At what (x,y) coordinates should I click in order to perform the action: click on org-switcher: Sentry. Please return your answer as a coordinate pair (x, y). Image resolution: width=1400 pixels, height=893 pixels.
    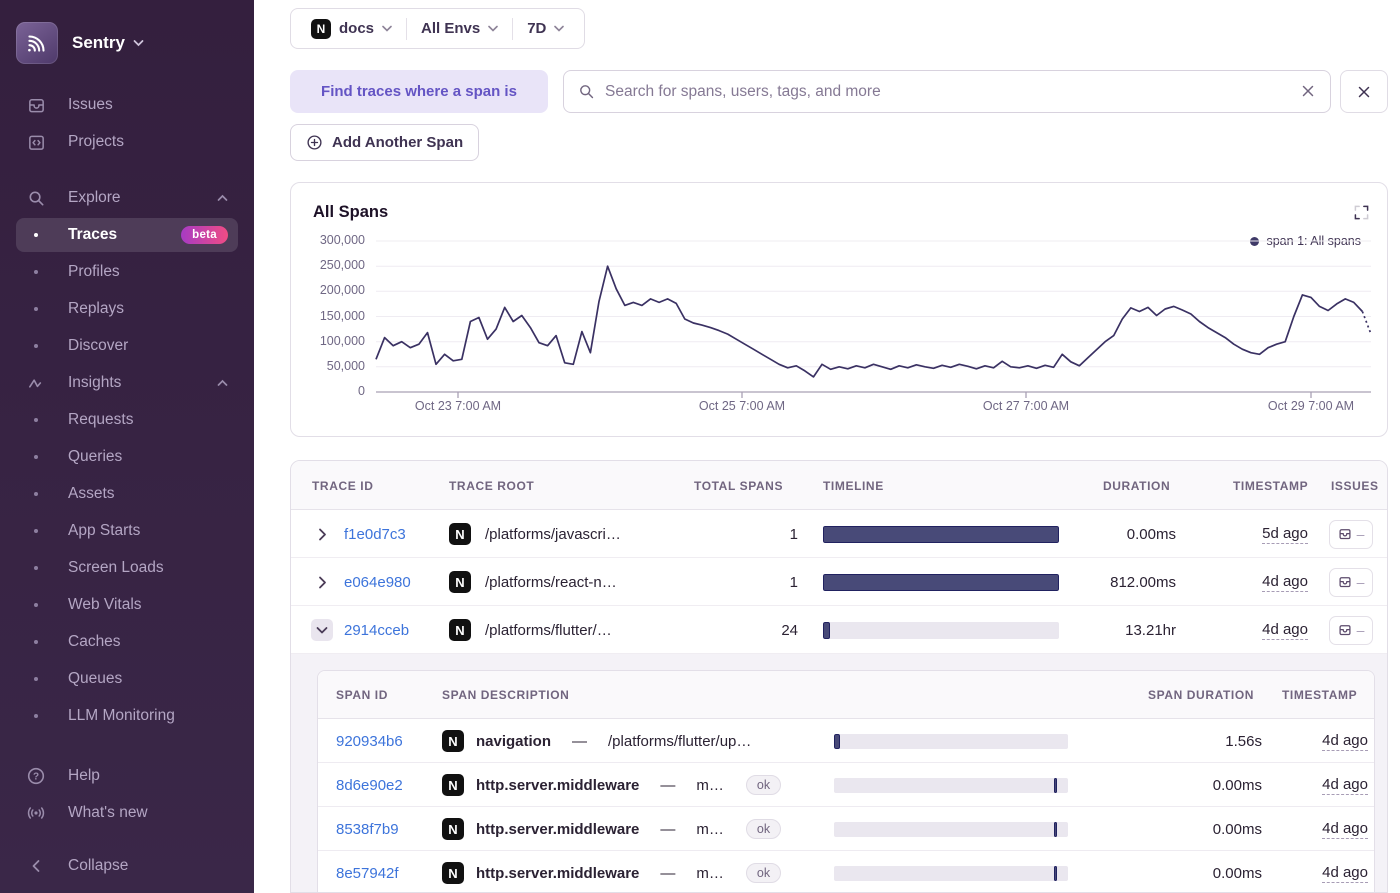
    Looking at the image, I should click on (108, 43).